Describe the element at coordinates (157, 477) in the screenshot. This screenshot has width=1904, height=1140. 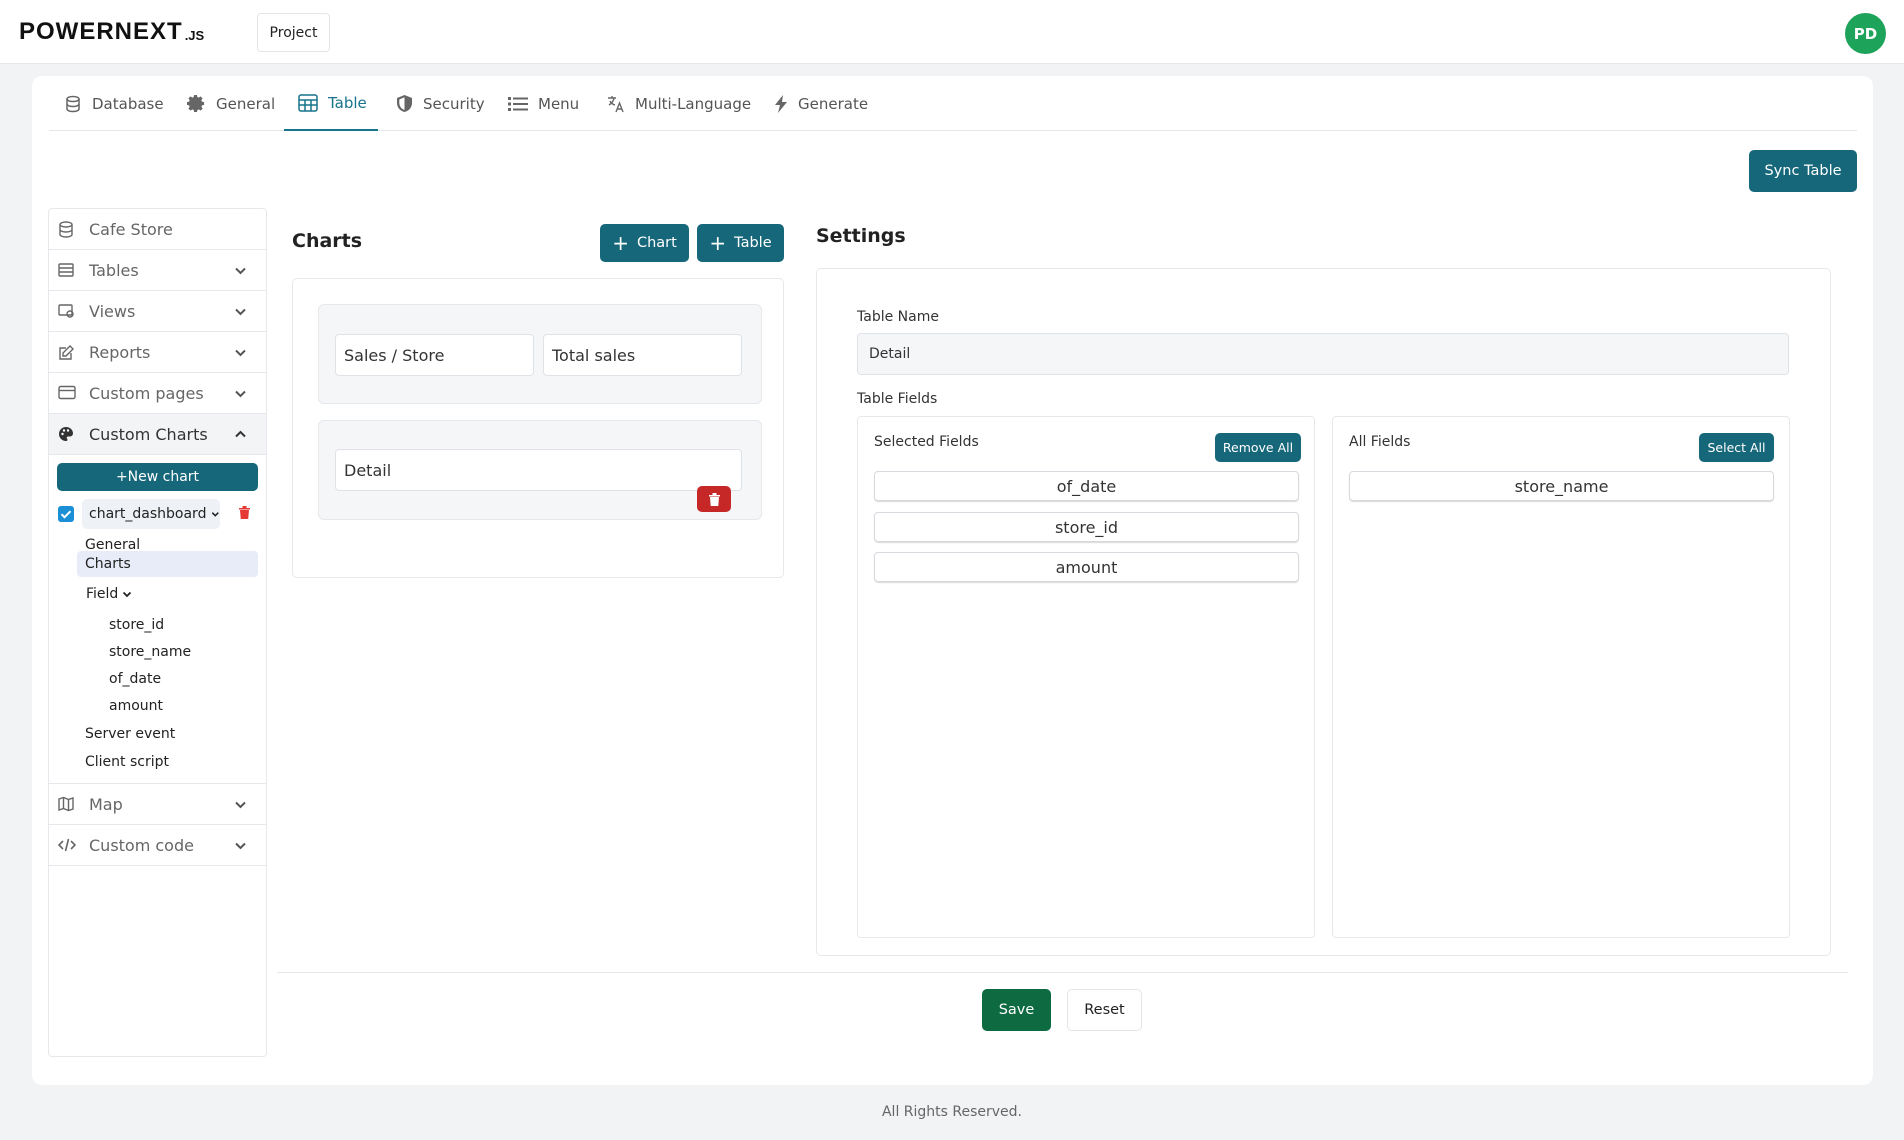
I see `new-chart-button: +New chart` at that location.